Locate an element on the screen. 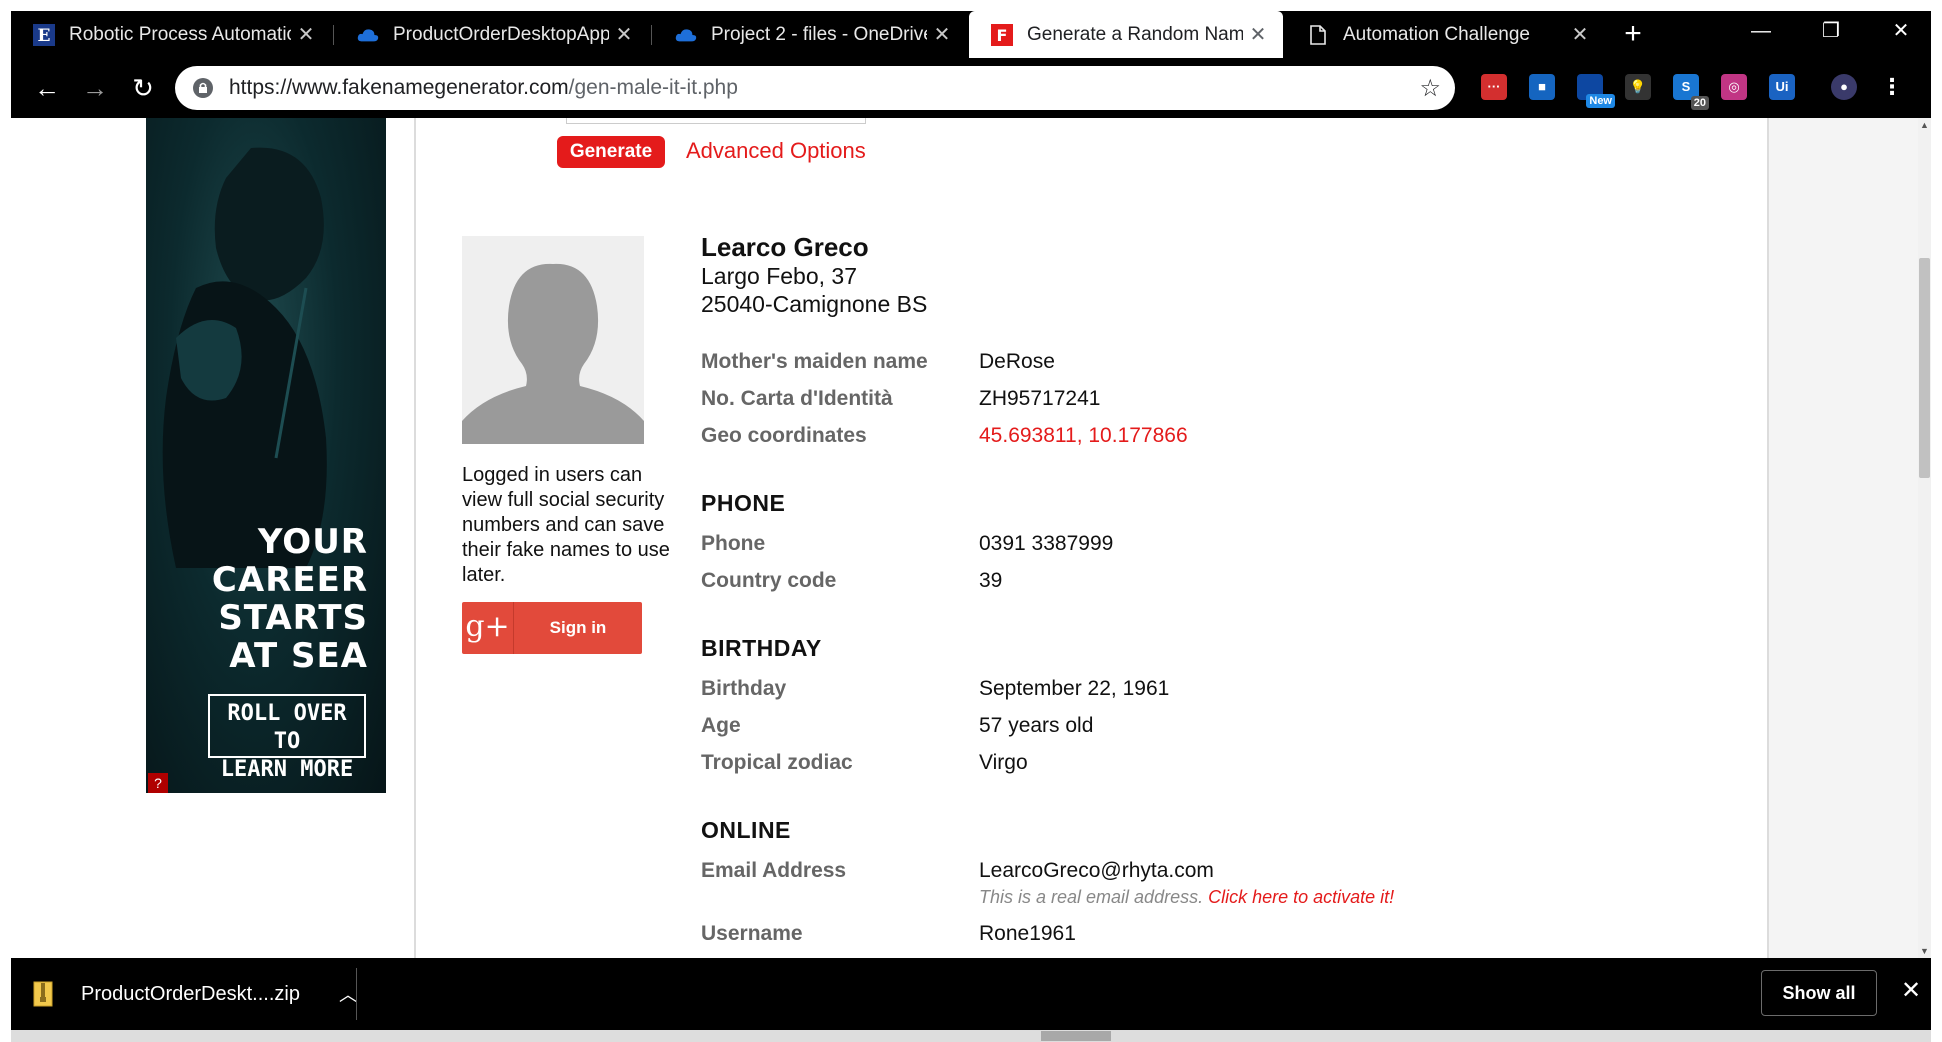 This screenshot has height=1042, width=1942. instagram-icon: ◎ is located at coordinates (1734, 87).